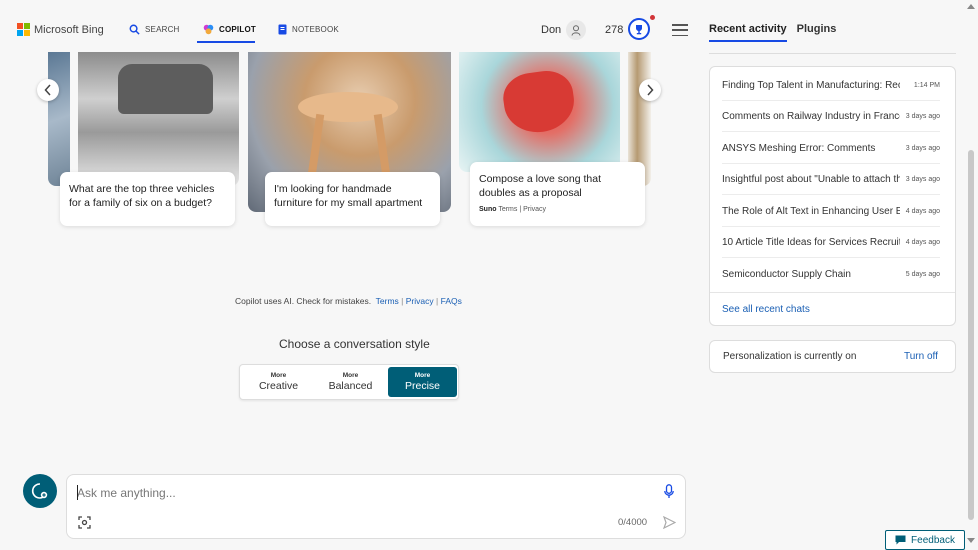 The width and height of the screenshot is (978, 550). Describe the element at coordinates (158, 119) in the screenshot. I see `carousel-image-vehicles` at that location.